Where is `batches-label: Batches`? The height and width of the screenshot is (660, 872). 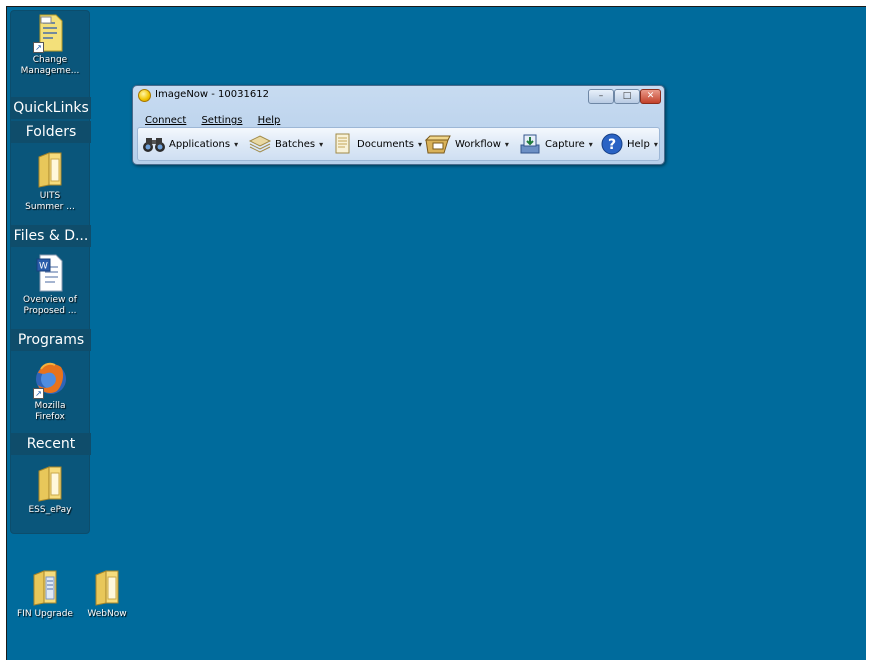
batches-label: Batches is located at coordinates (295, 144).